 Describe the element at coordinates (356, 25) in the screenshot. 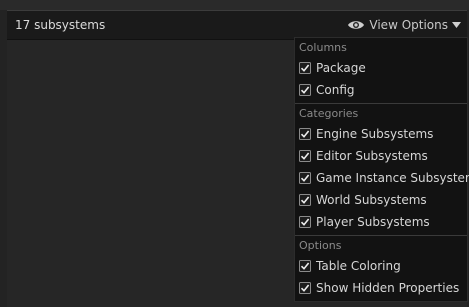

I see `eye-icon` at that location.